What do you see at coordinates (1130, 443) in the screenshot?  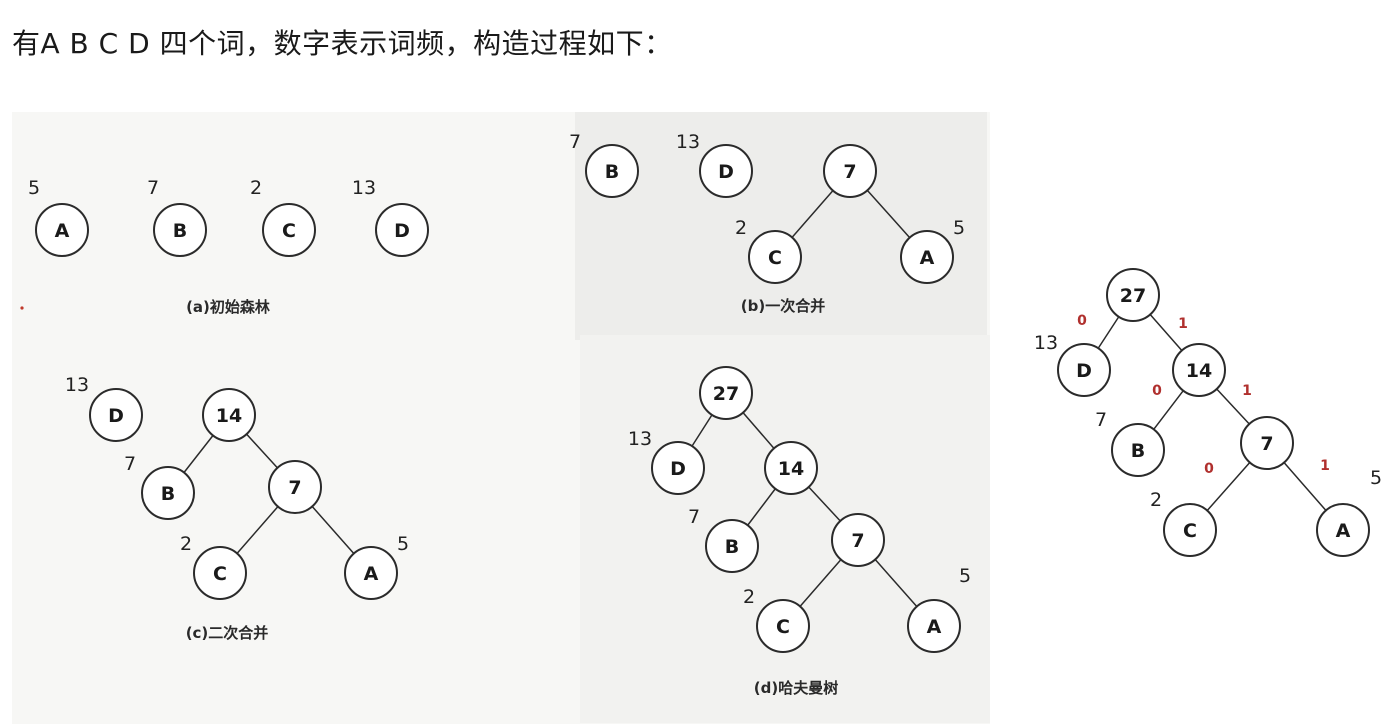 I see `node-e-B: B7` at bounding box center [1130, 443].